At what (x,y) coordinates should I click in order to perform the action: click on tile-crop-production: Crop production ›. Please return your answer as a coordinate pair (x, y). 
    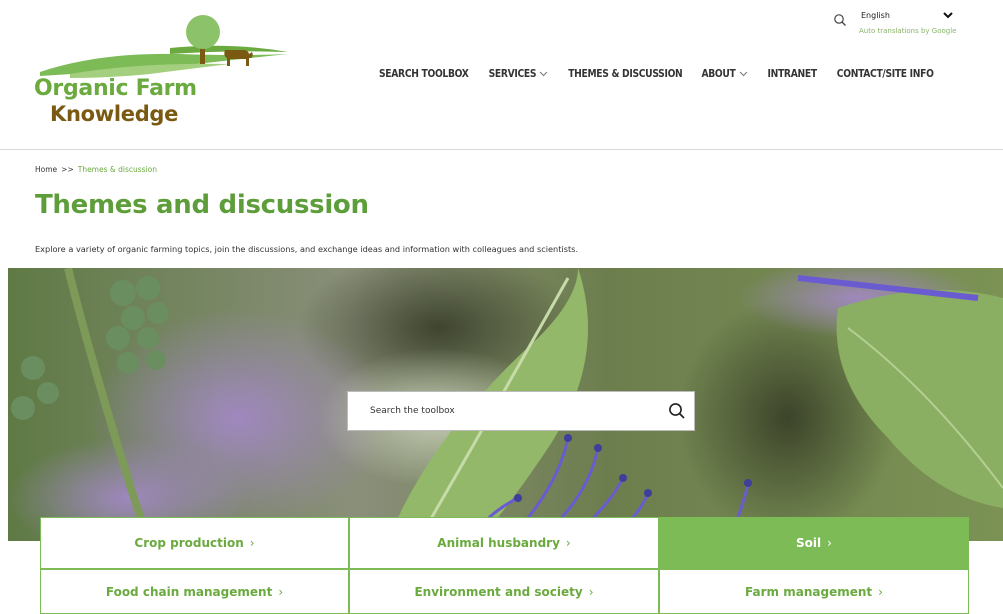
    Looking at the image, I should click on (194, 543).